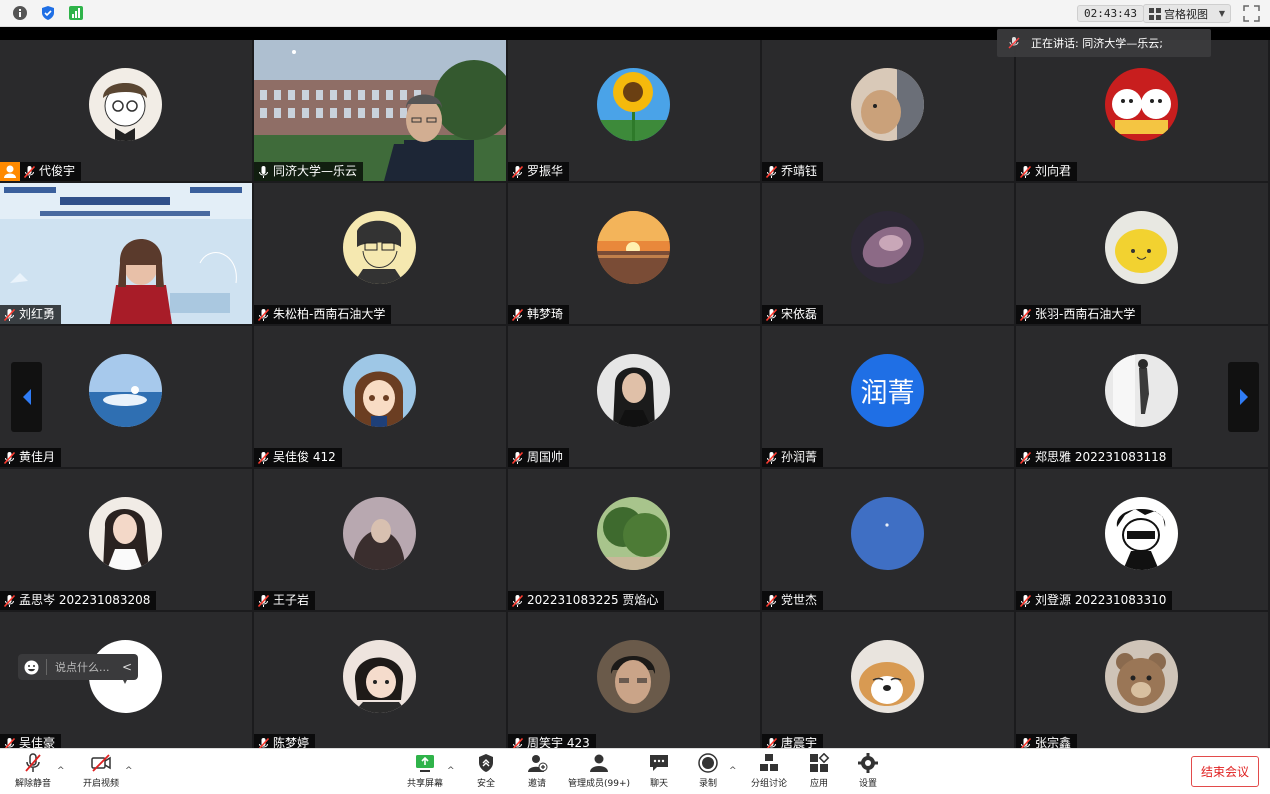 This screenshot has height=794, width=1270. I want to click on participant-tile: 张宗鑫, so click(1142, 682).